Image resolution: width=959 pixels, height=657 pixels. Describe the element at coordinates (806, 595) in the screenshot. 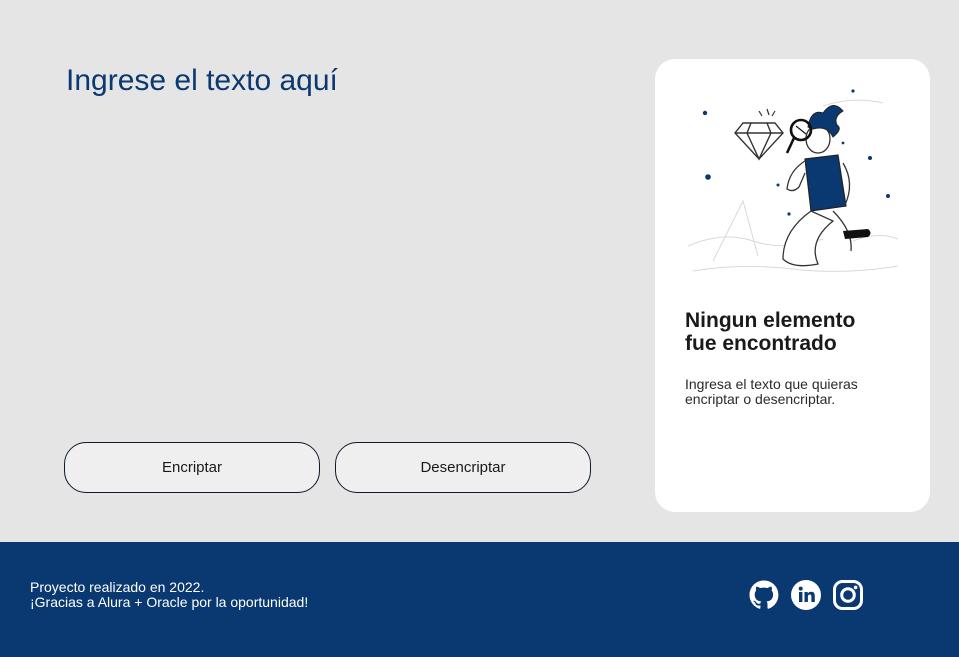

I see `linkedin-icon` at that location.